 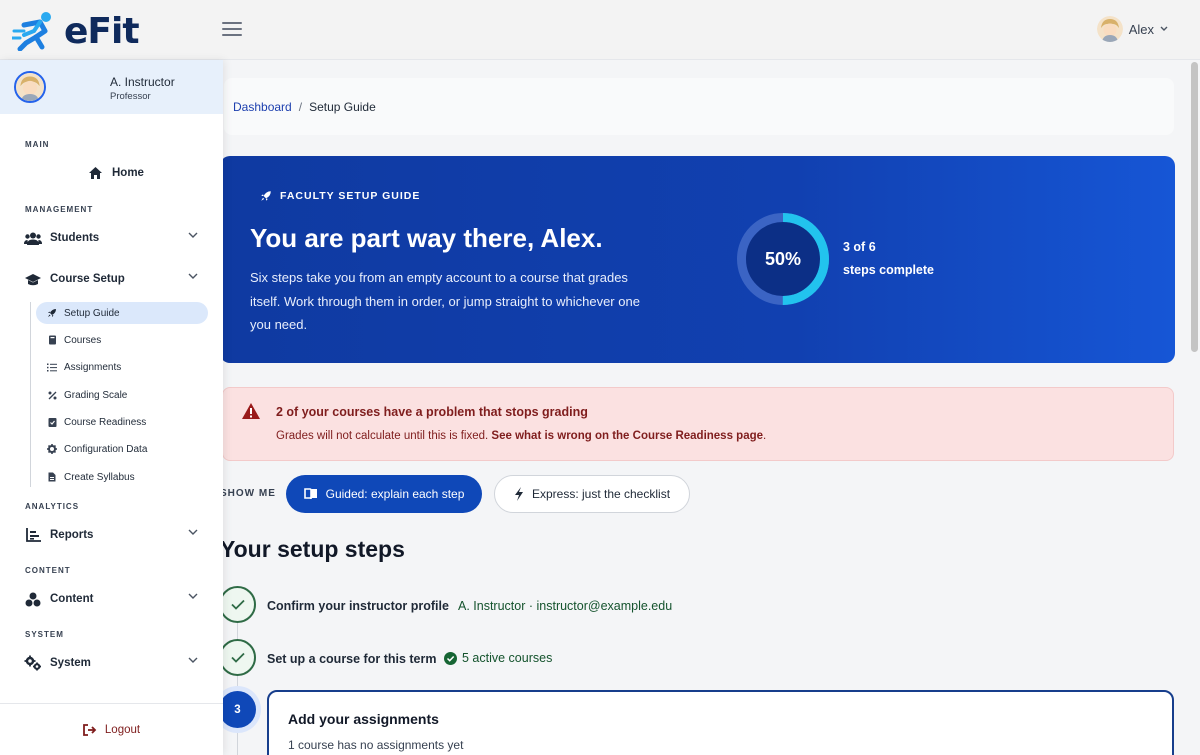 I want to click on sidebar-item-students: Students, so click(x=114, y=238).